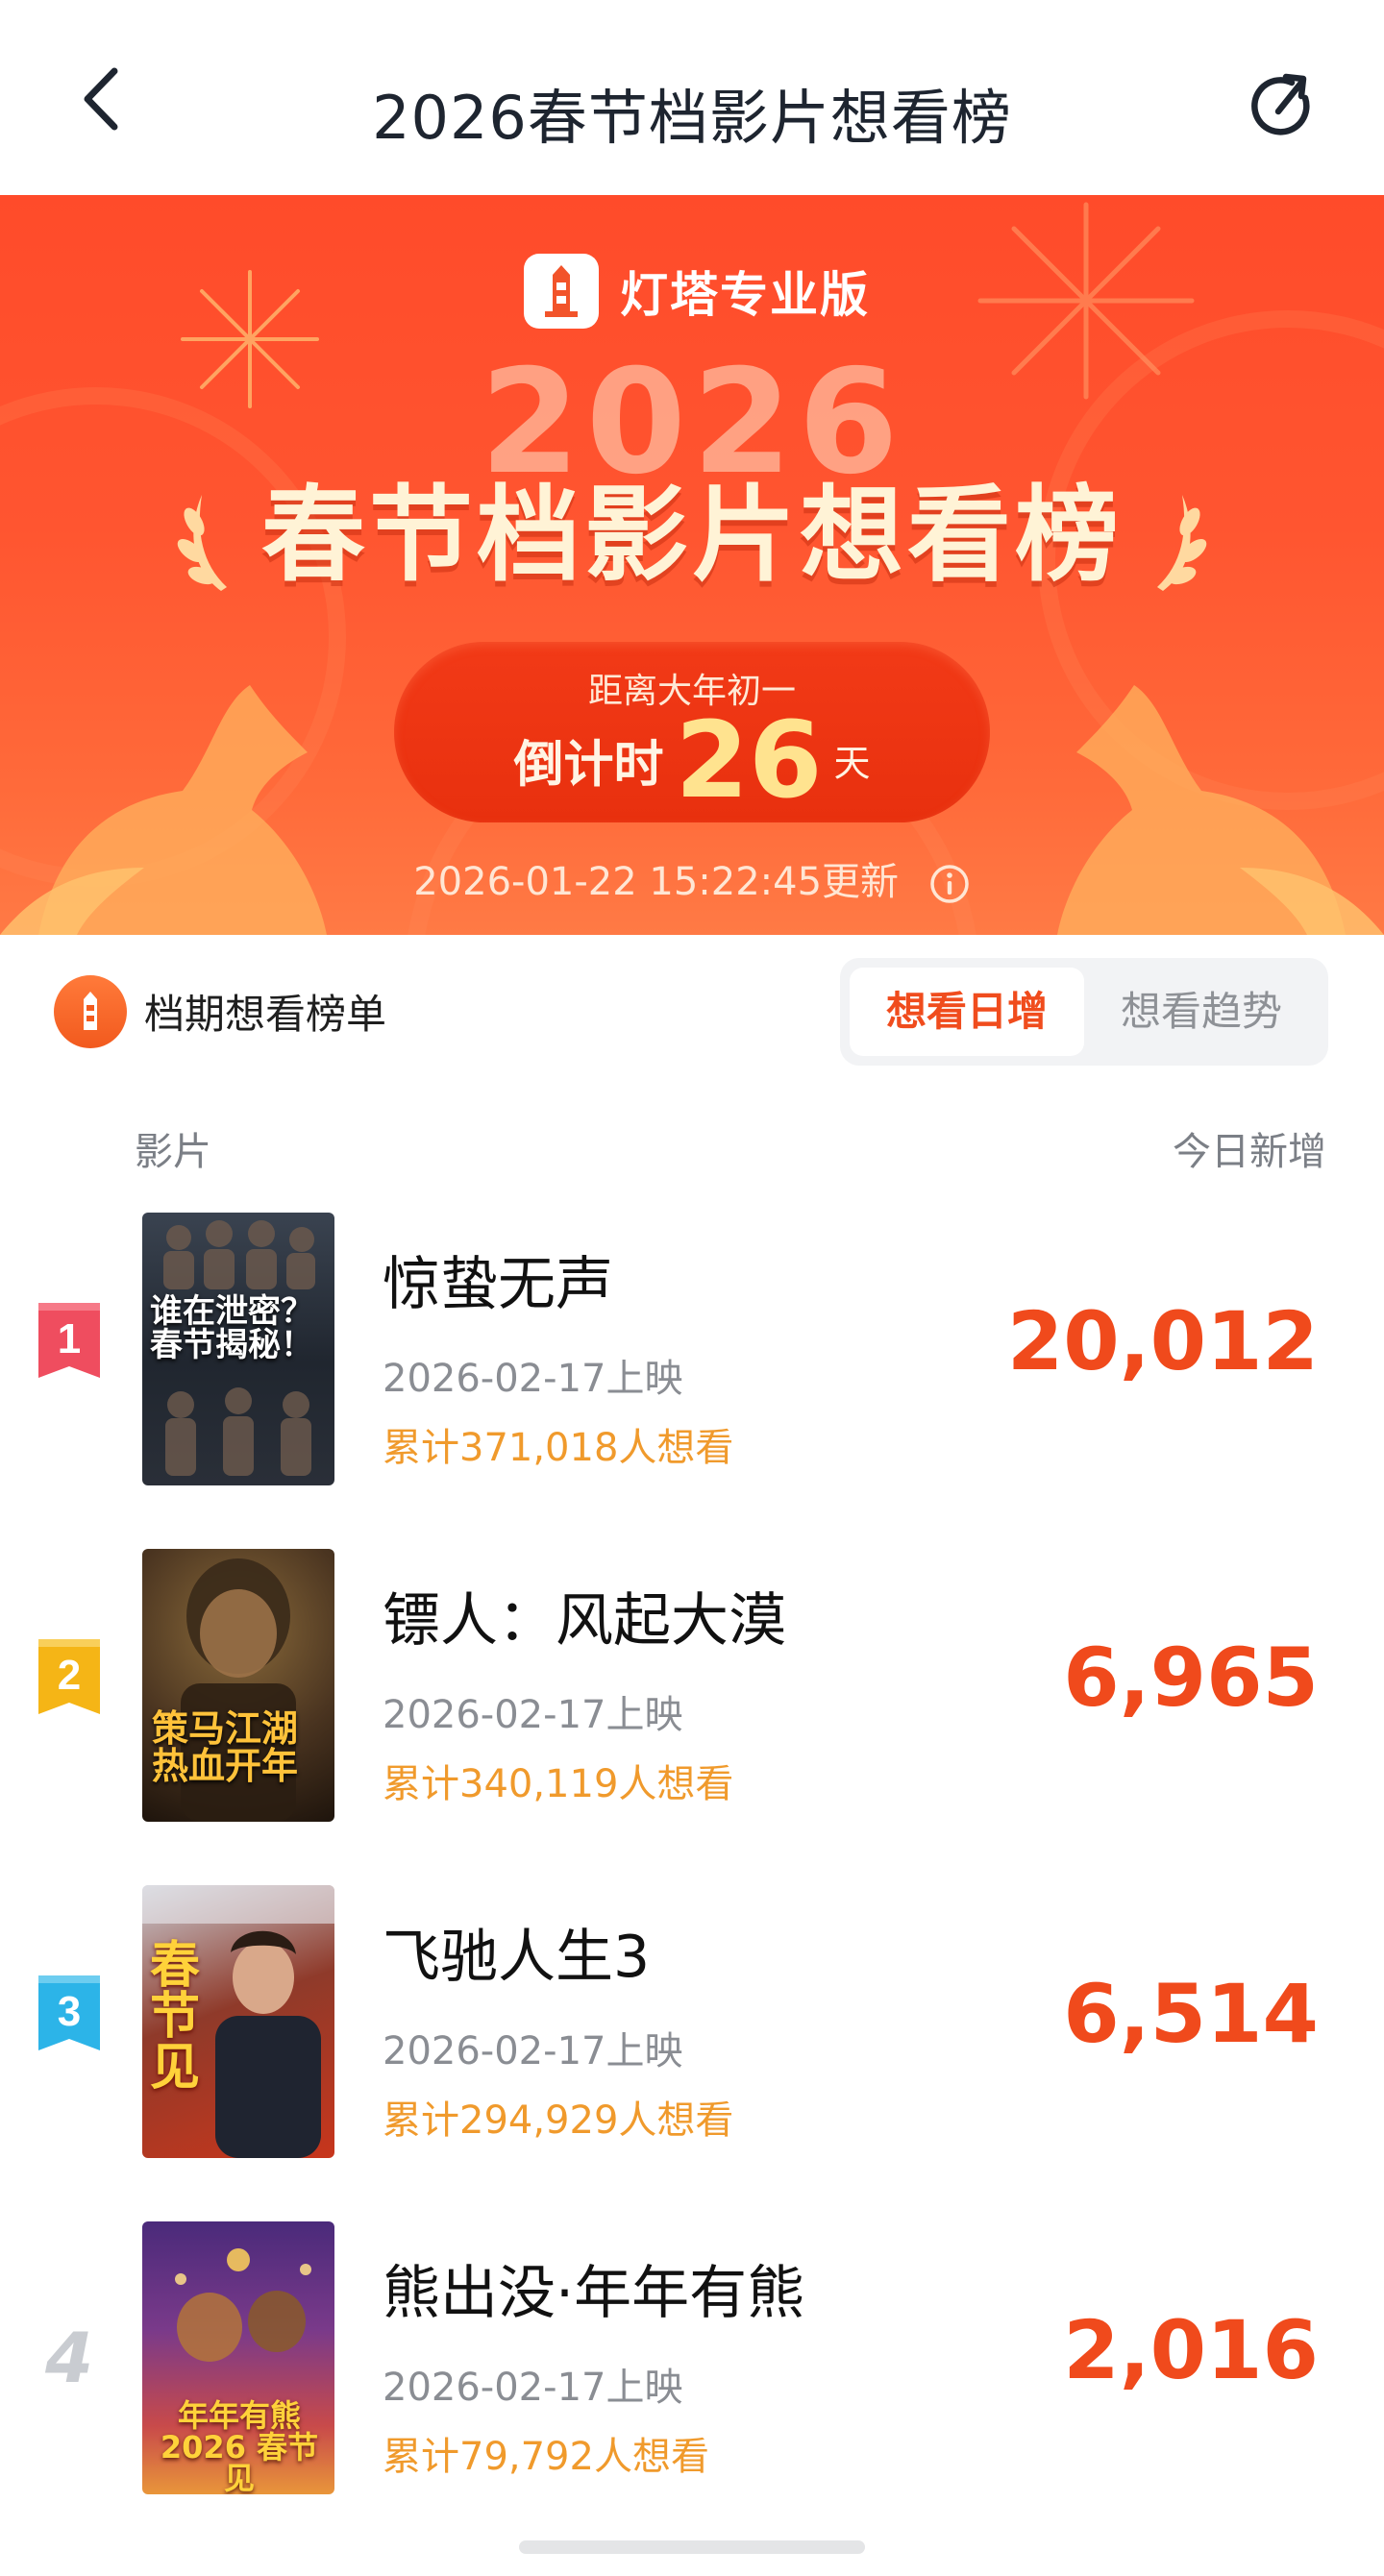  What do you see at coordinates (588, 765) in the screenshot?
I see `countdown-prefix: 倒计时` at bounding box center [588, 765].